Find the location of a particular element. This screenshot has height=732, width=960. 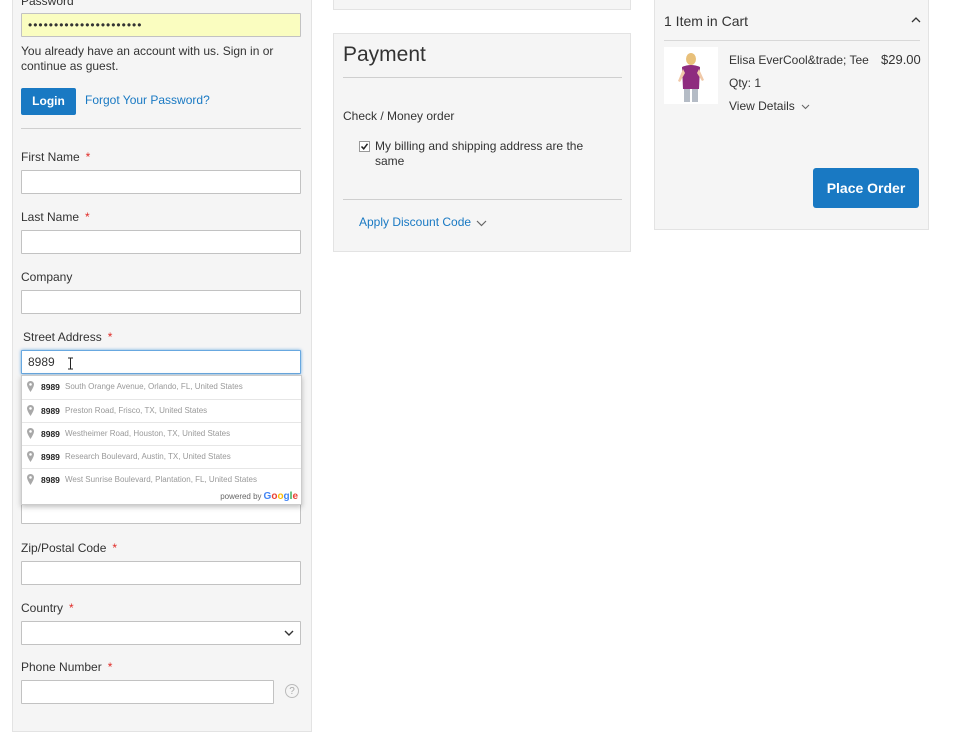

place-order-button: Place Order is located at coordinates (866, 188).